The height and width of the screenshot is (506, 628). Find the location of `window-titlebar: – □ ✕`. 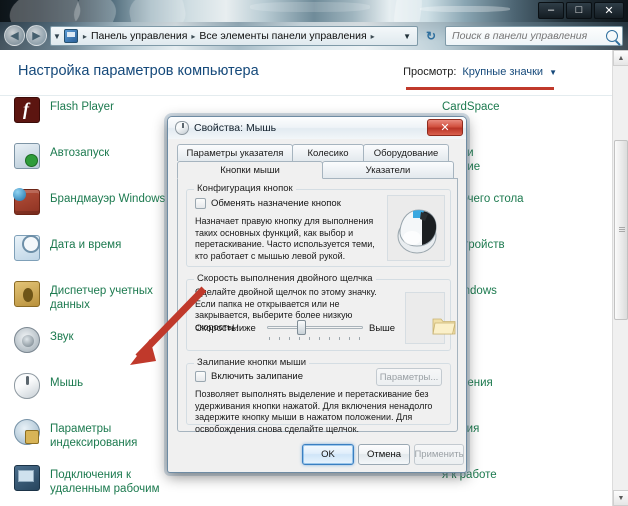

window-titlebar: – □ ✕ is located at coordinates (314, 11).